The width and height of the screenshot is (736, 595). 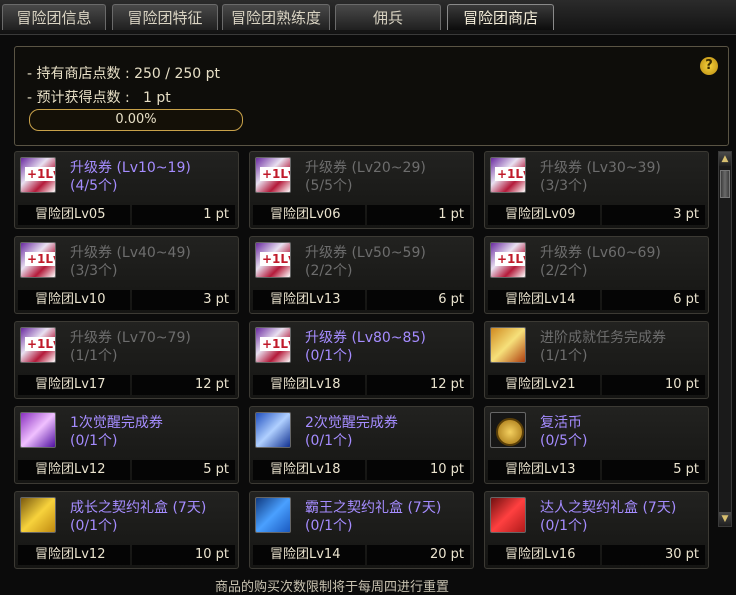 What do you see at coordinates (596, 530) in the screenshot?
I see `shop-item-card: 达人之契约礼盒 (7天) (0/1个) 冒险团Lv16 30 pt` at bounding box center [596, 530].